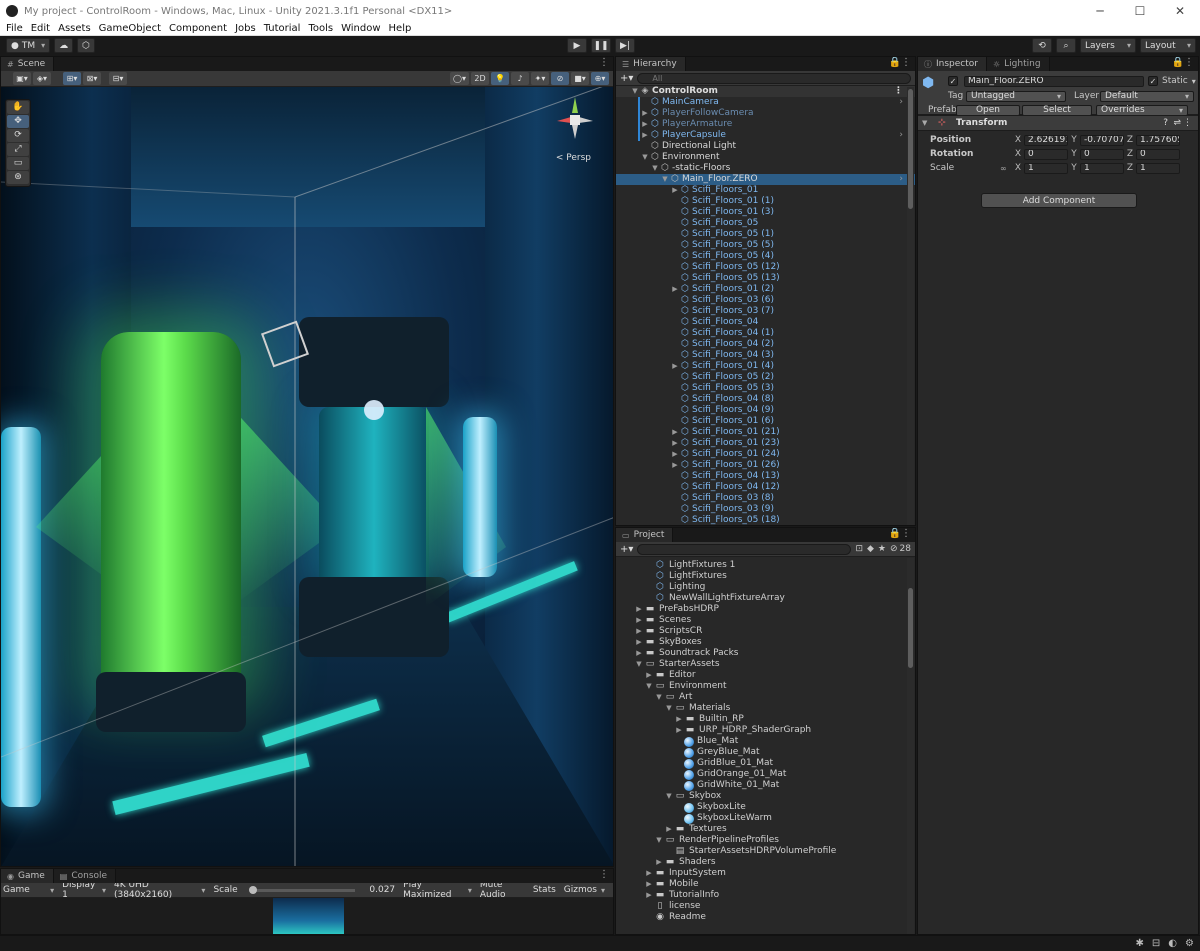  What do you see at coordinates (765, 366) in the screenshot?
I see `hierarchy-item: ▶ ⬡ Scifi_Floors_01 (4)` at bounding box center [765, 366].